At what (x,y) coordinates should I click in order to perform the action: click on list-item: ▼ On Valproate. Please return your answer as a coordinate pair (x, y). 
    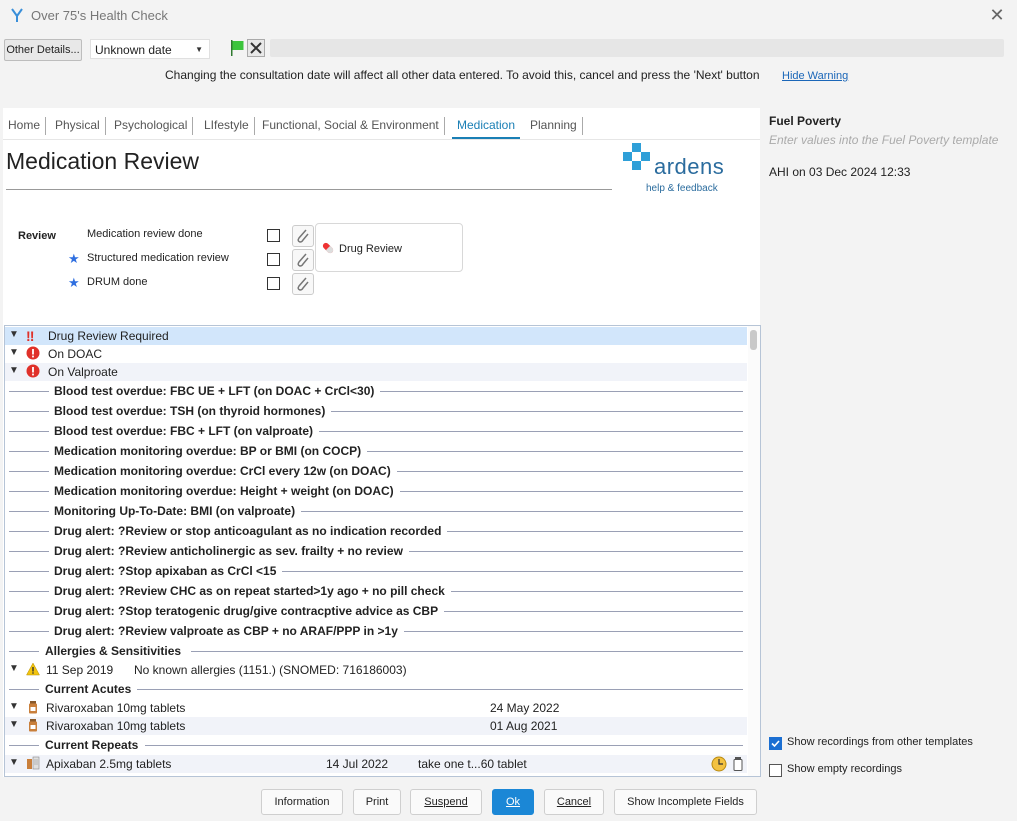
    Looking at the image, I should click on (376, 372).